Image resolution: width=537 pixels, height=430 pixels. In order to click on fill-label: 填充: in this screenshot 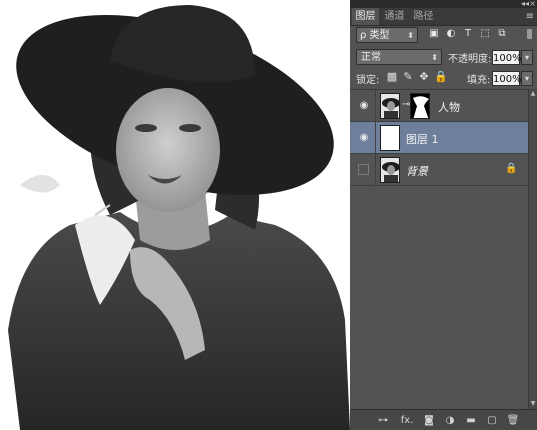, I will do `click(479, 80)`.